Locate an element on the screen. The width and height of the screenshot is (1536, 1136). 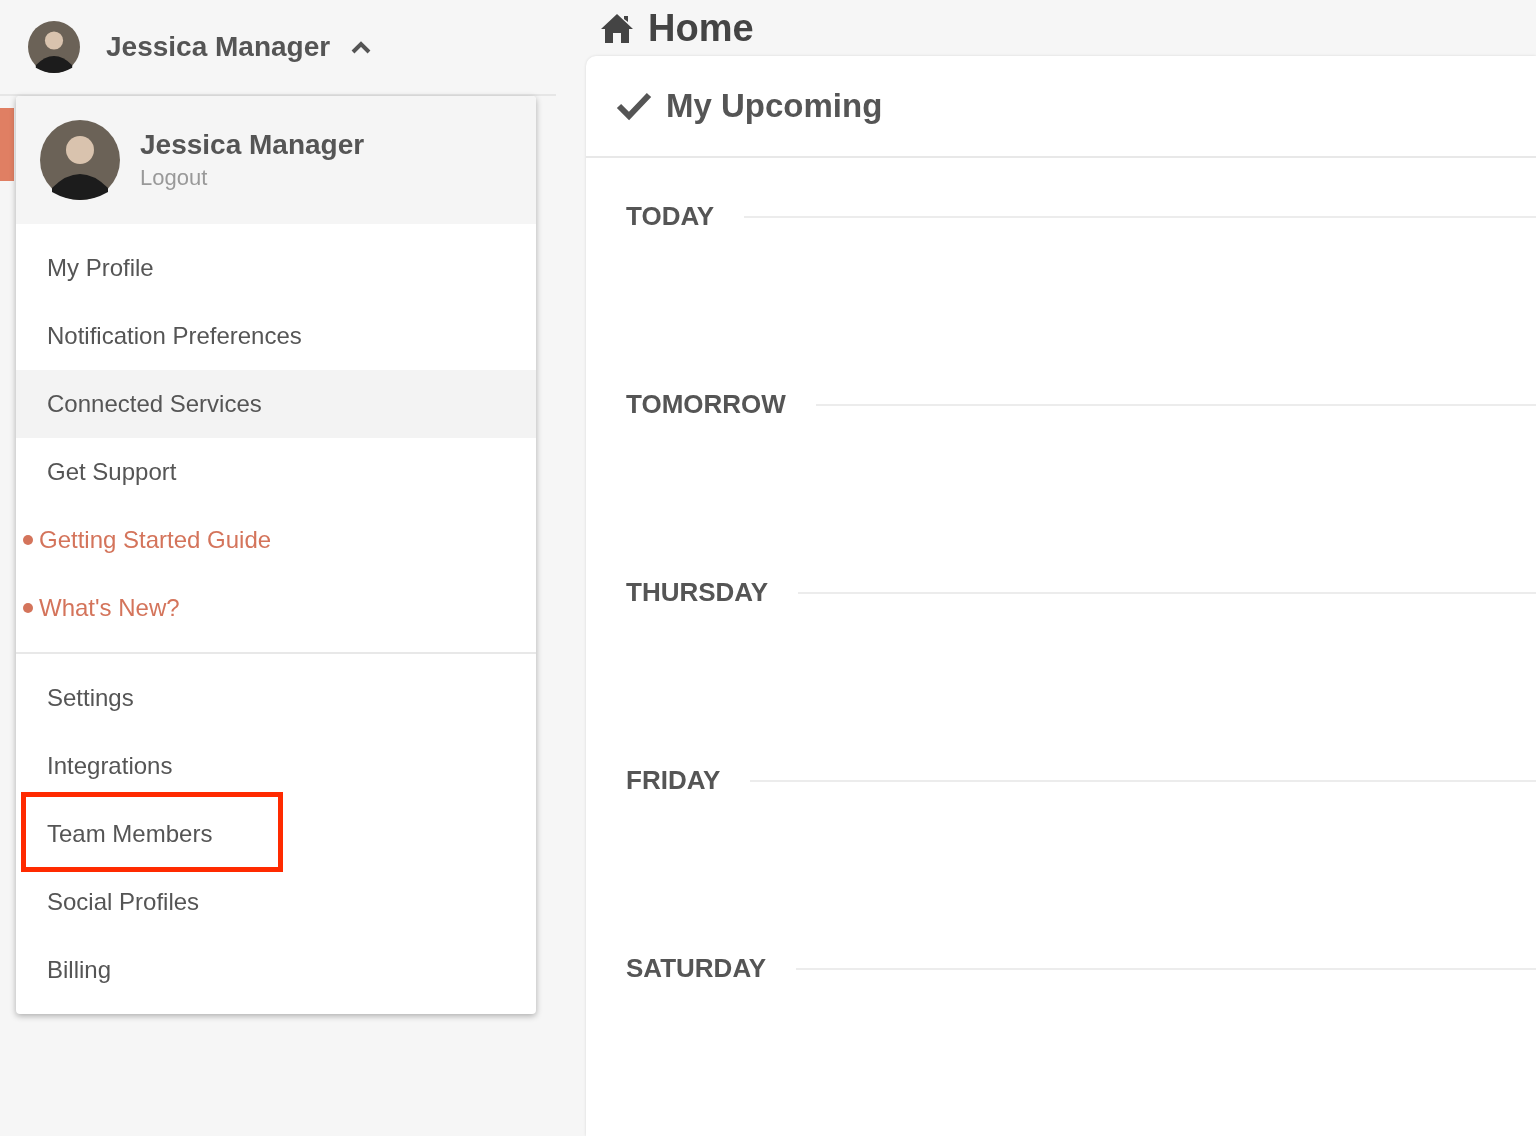
avatar is located at coordinates (54, 47).